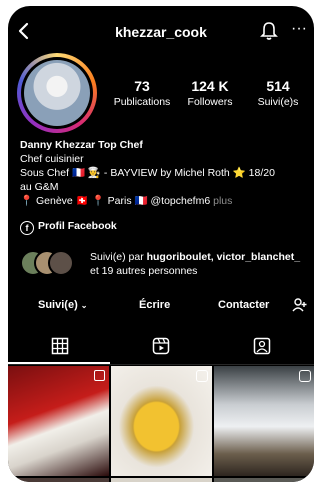  I want to click on stat-following-label: Suivi(e)s, so click(278, 102).